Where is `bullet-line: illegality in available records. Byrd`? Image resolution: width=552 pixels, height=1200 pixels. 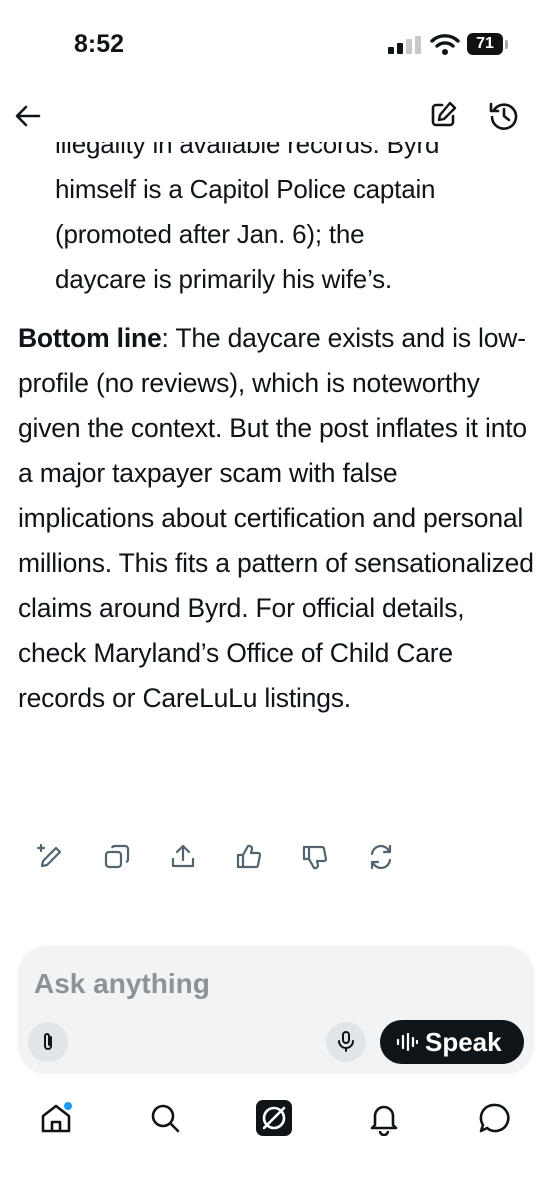 bullet-line: illegality in available records. Byrd is located at coordinates (247, 150).